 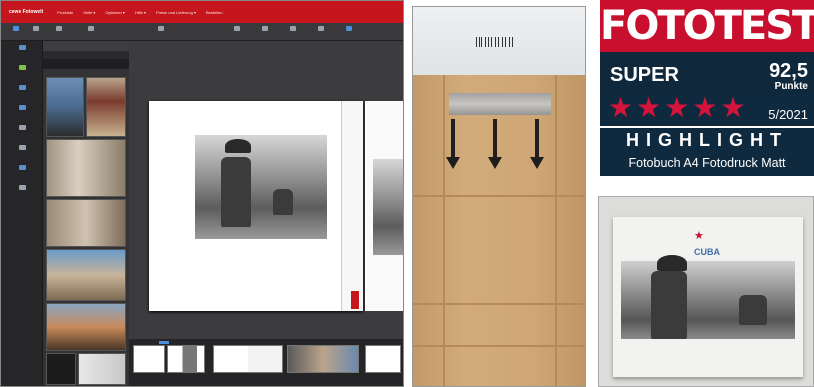 What do you see at coordinates (89, 12) in the screenshot?
I see `menu-item-page: Seite ▾` at bounding box center [89, 12].